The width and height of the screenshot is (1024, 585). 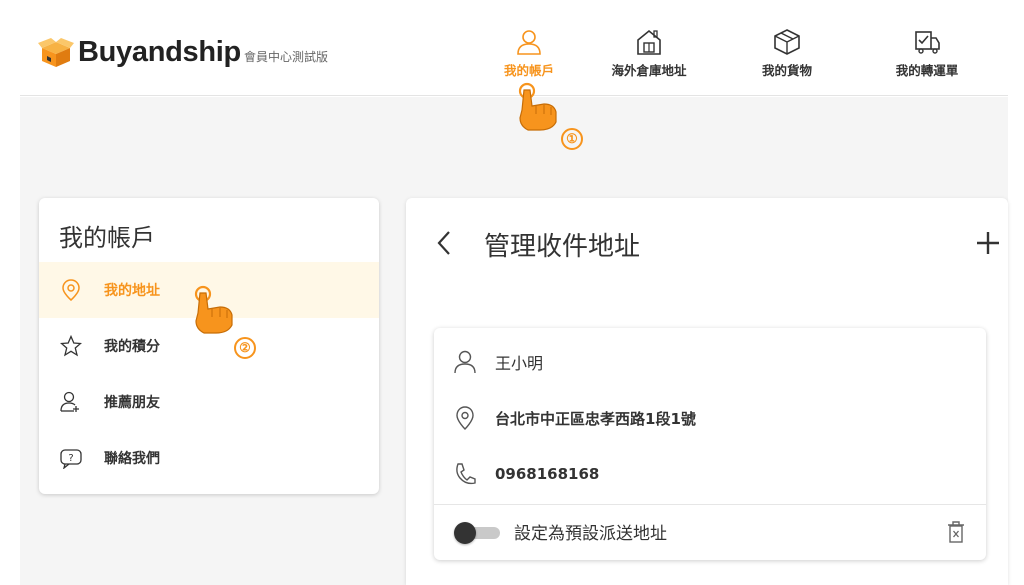 I want to click on trash-icon, so click(x=956, y=532).